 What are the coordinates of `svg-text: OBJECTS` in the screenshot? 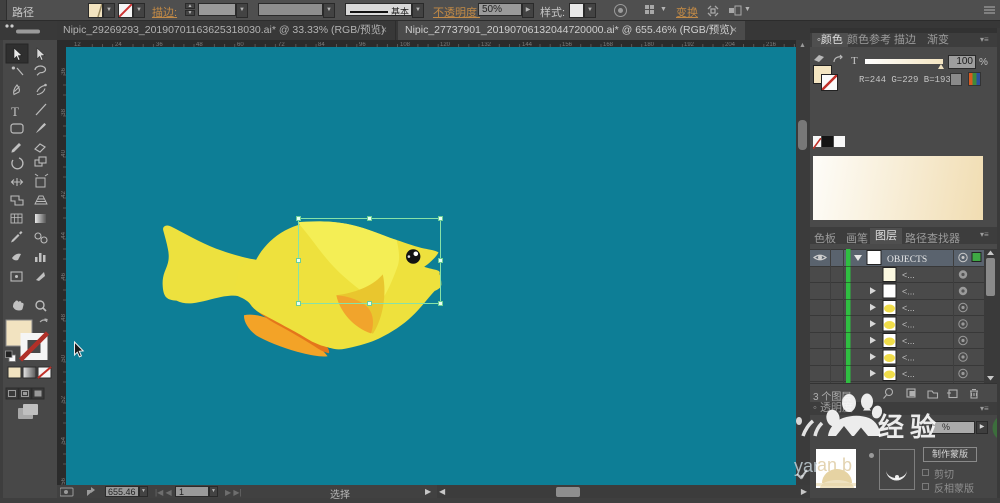 It's located at (907, 260).